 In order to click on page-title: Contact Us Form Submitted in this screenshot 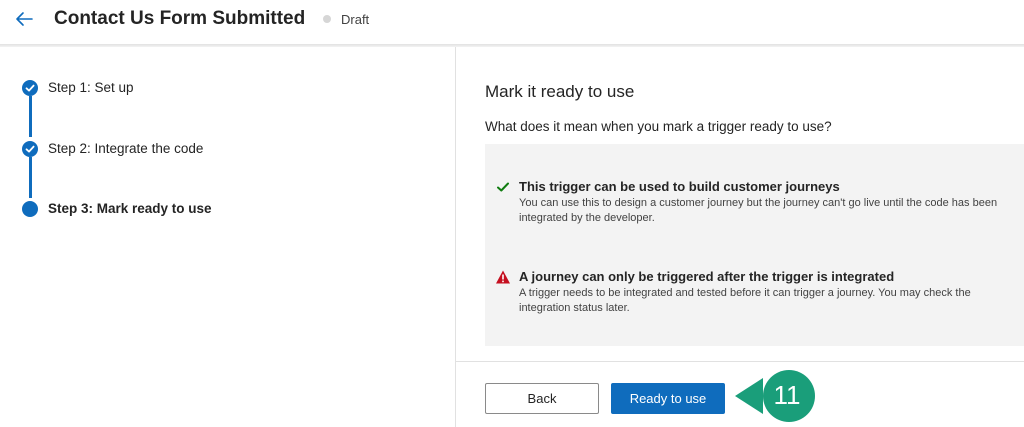, I will do `click(180, 18)`.